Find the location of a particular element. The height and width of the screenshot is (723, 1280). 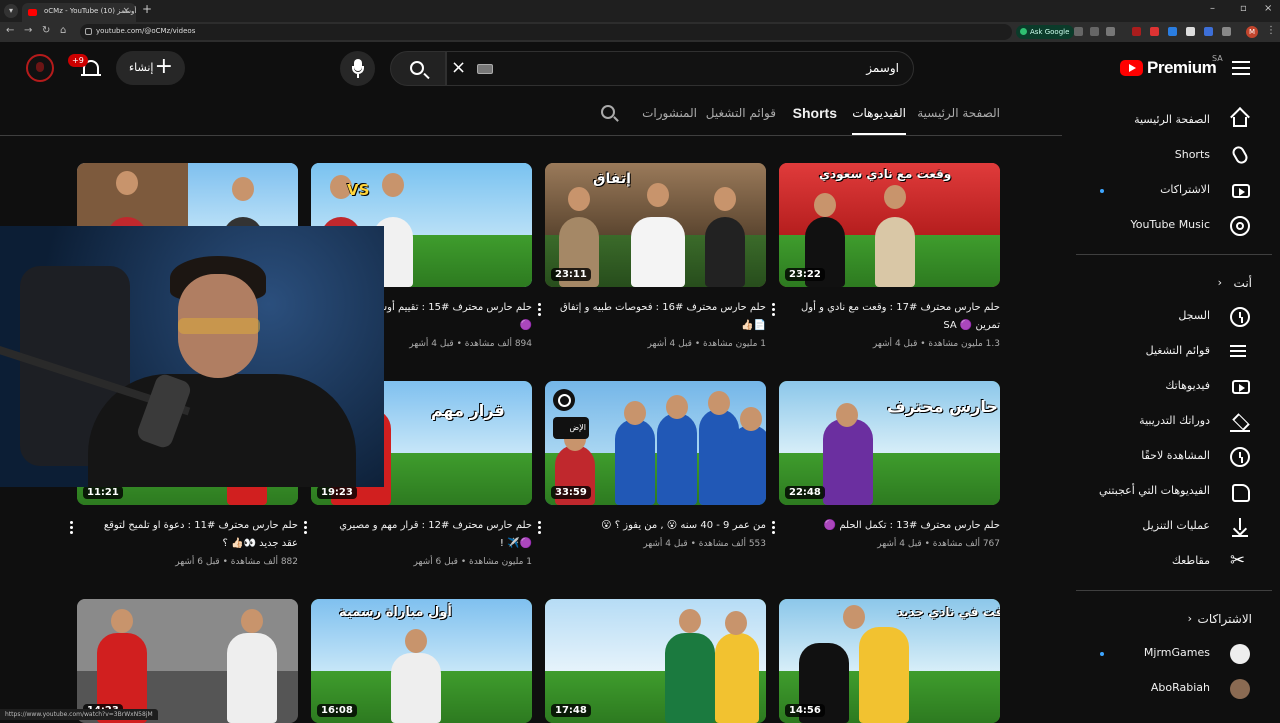

extension-record-icon is located at coordinates (1154, 31).